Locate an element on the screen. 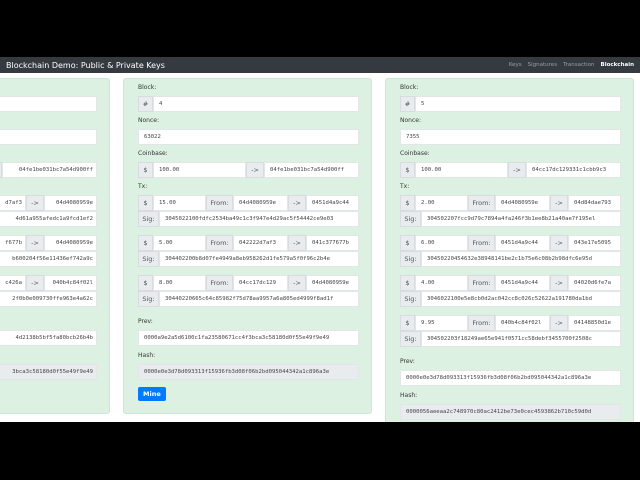 Image resolution: width=640 pixels, height=480 pixels. tx-from-input: 04cc17dc129 is located at coordinates (260, 283).